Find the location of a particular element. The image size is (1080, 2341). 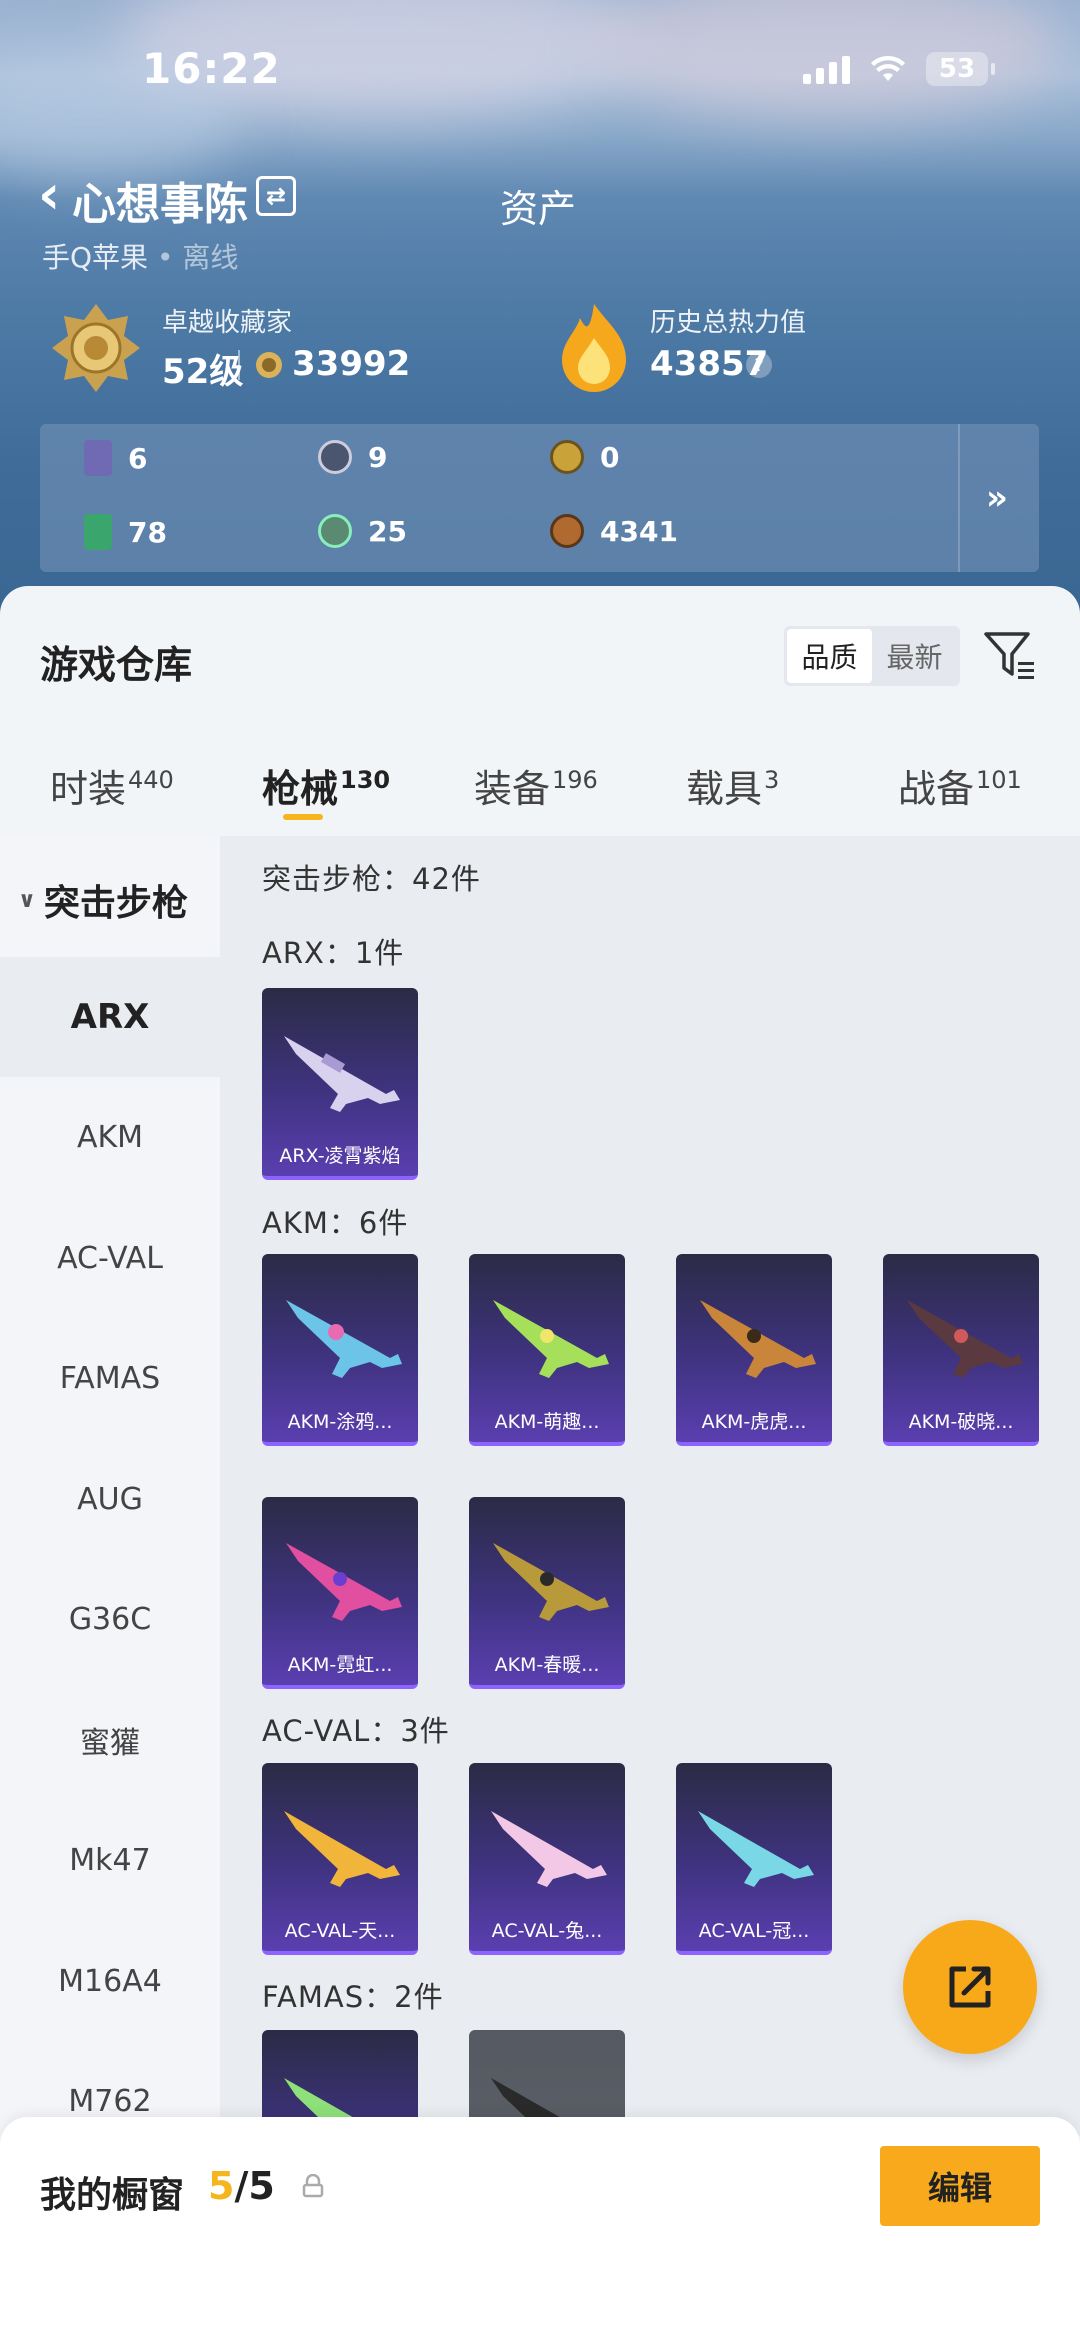

collector-title: 卓越收藏家 is located at coordinates (227, 323).